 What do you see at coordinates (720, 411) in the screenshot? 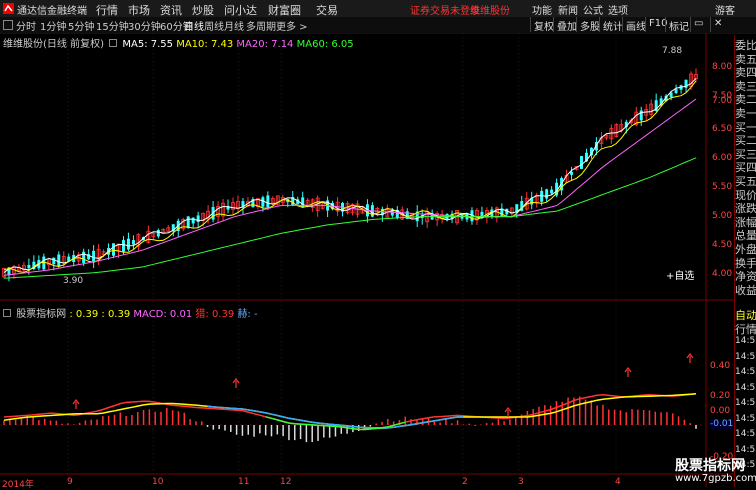
I see `ind-y-tick: 0.00` at bounding box center [720, 411].